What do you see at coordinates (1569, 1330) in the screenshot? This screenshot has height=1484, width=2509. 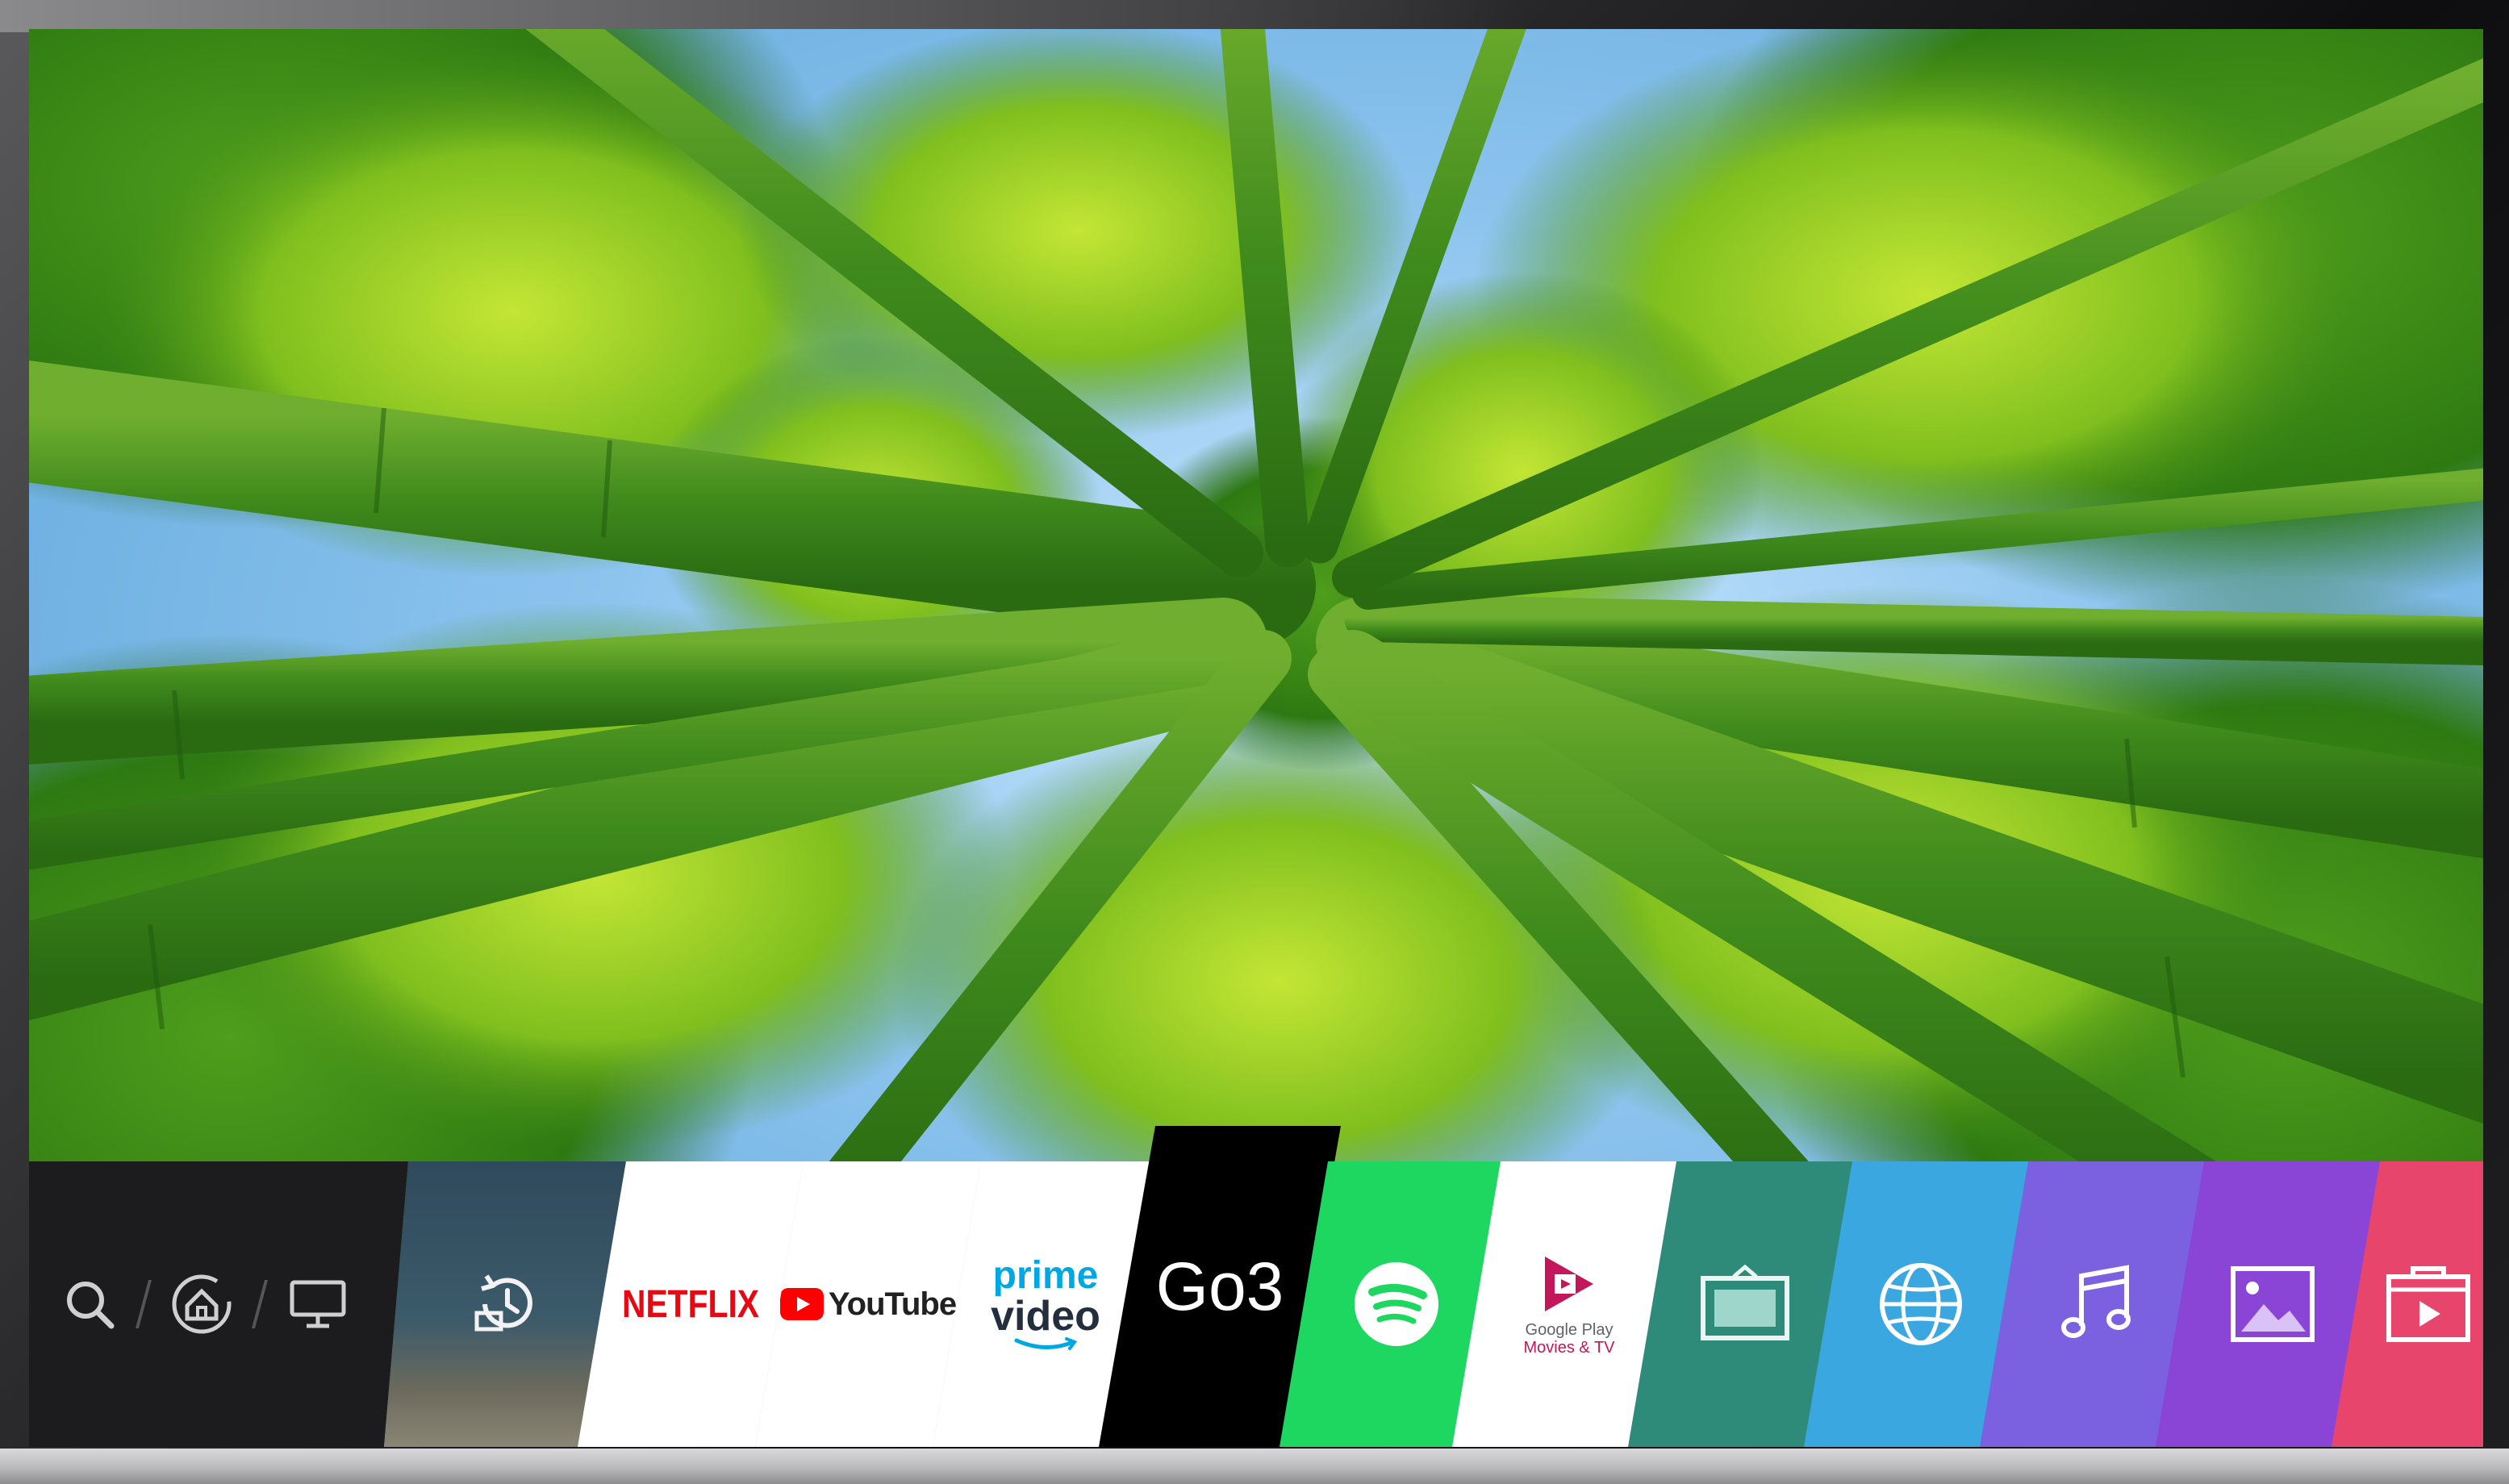 I see `google-play-label: Google Play` at bounding box center [1569, 1330].